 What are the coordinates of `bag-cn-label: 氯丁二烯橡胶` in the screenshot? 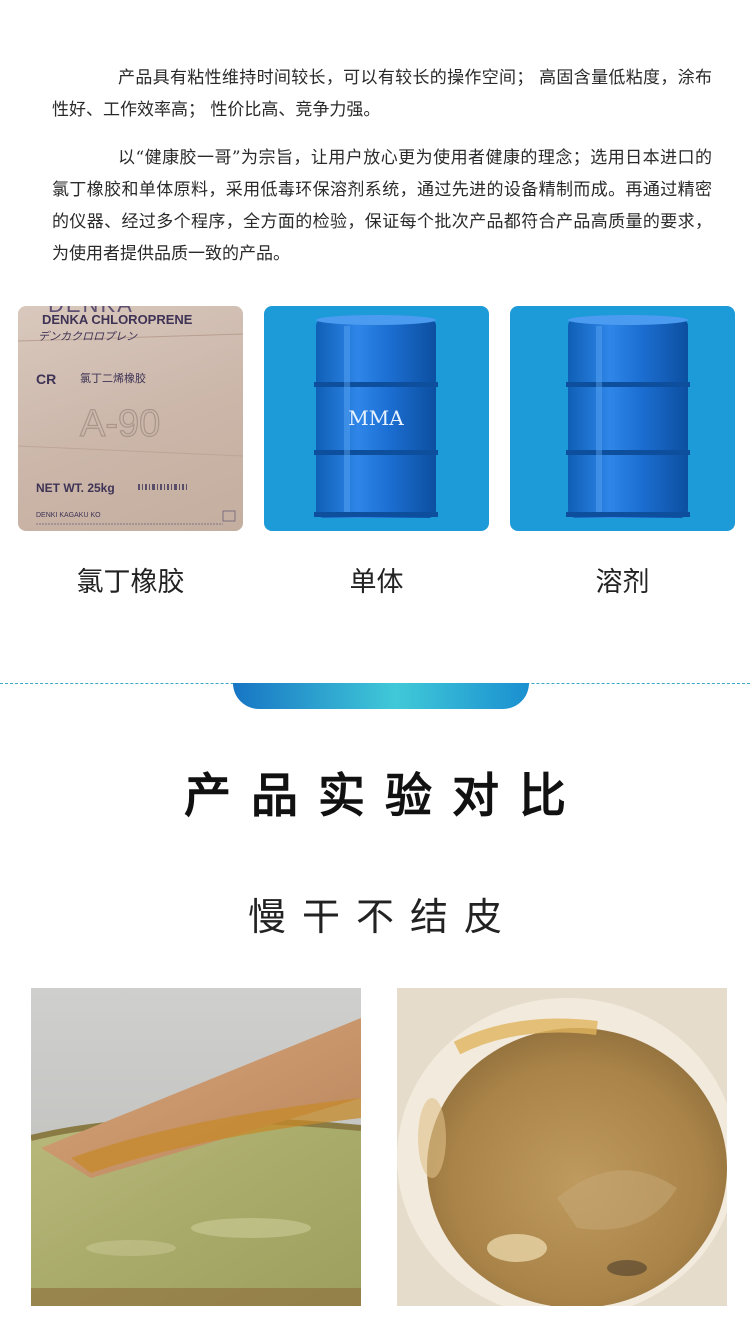 It's located at (113, 378).